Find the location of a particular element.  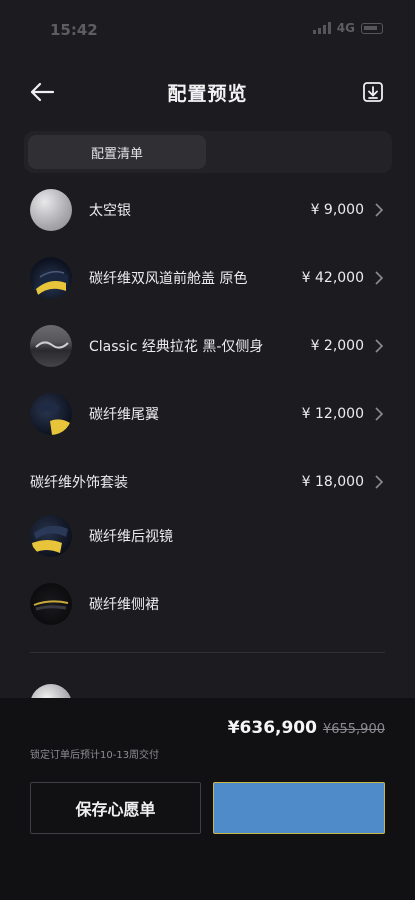

sub-item-label: 碳纤维后视镜 is located at coordinates (131, 537).